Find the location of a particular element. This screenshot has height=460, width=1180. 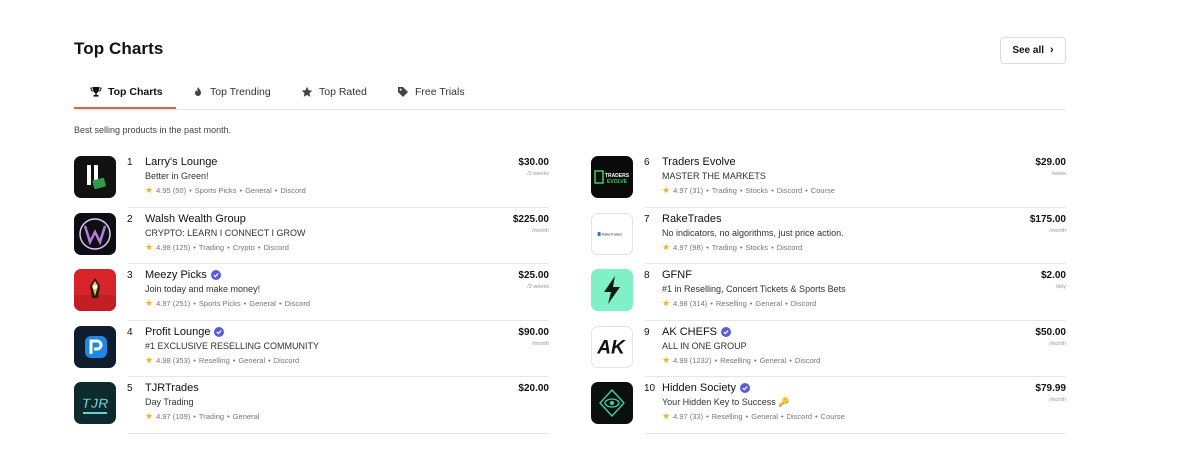

larrys-lounge-logo is located at coordinates (95, 177).